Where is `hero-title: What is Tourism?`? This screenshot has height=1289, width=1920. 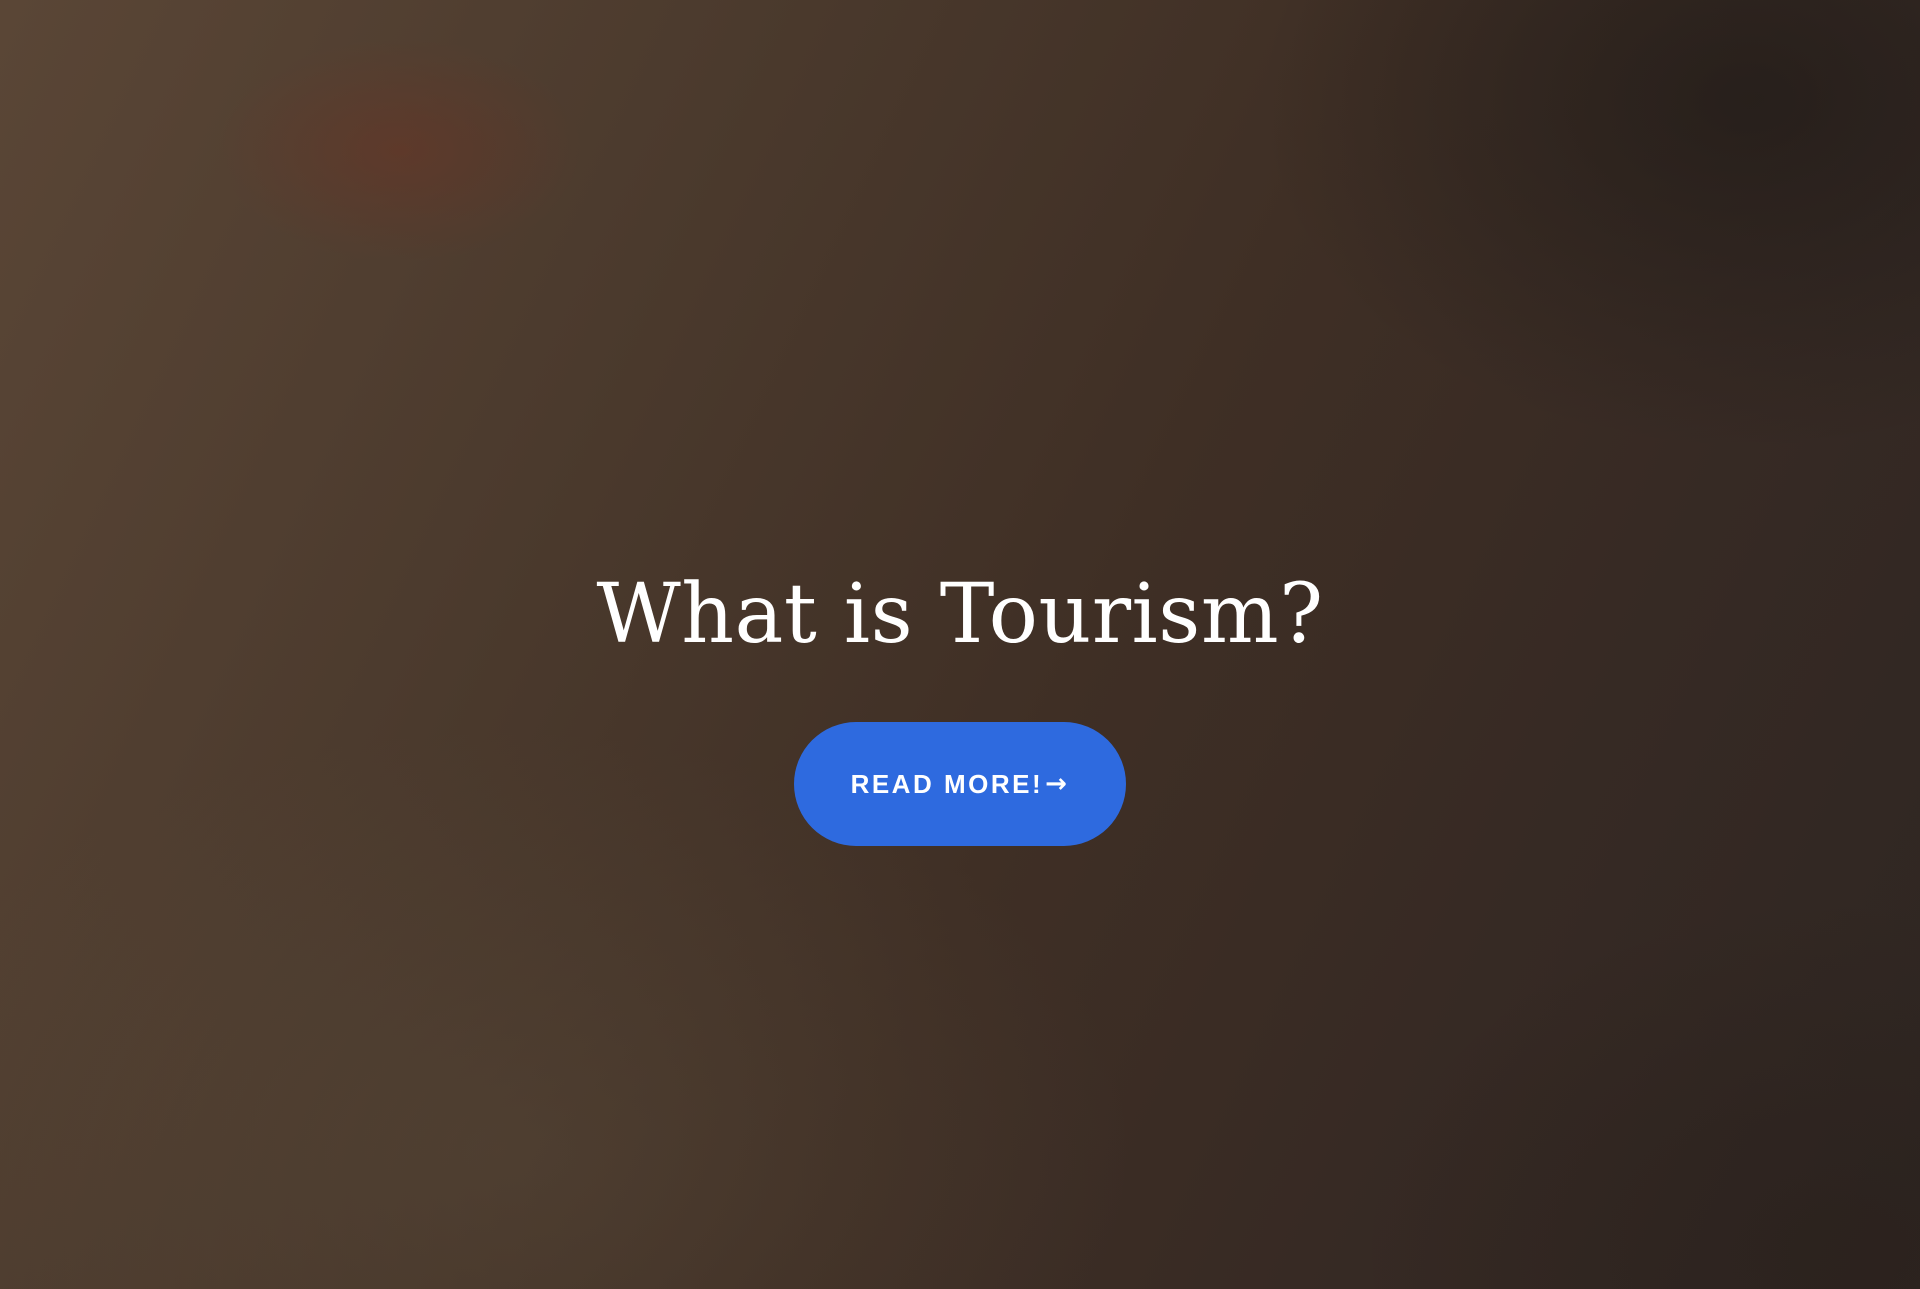
hero-title: What is Tourism? is located at coordinates (960, 614).